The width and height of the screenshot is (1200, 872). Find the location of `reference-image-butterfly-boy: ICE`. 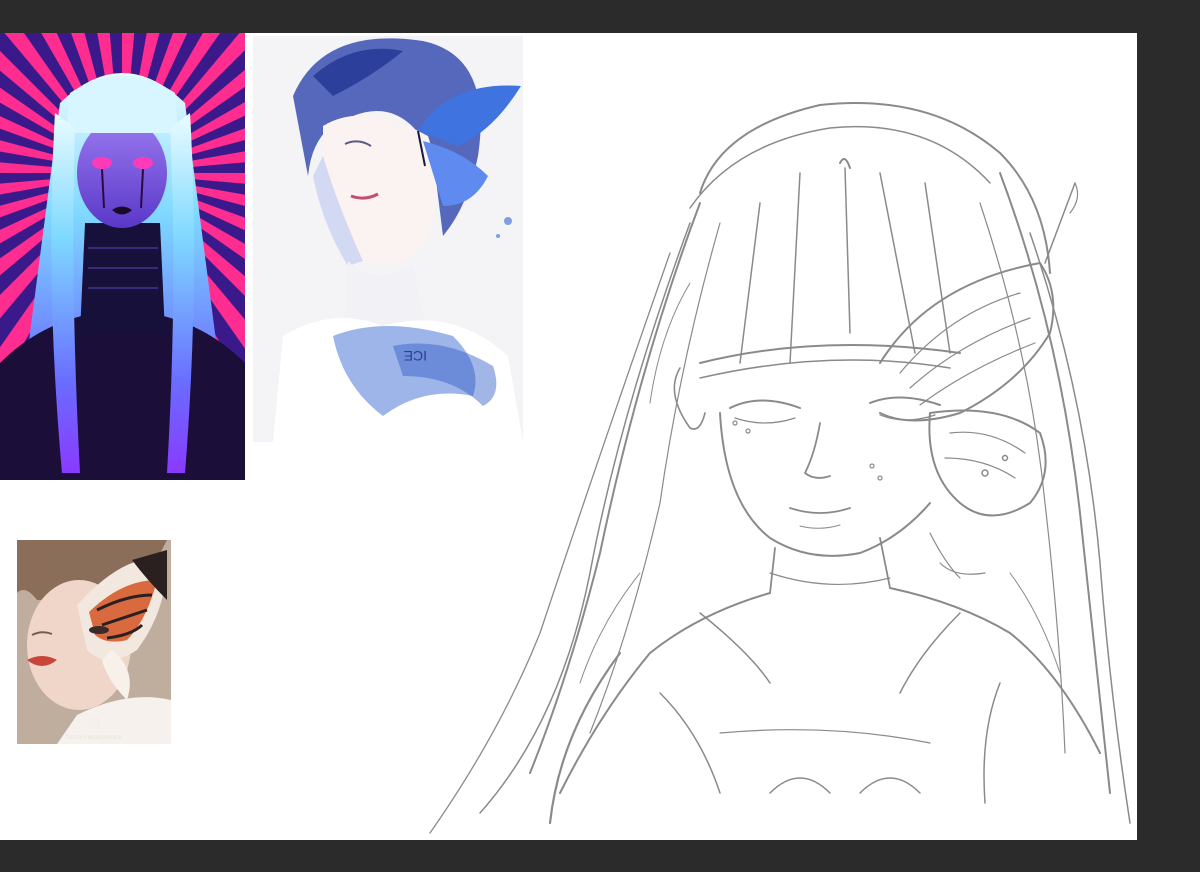

reference-image-butterfly-boy: ICE is located at coordinates (388, 239).